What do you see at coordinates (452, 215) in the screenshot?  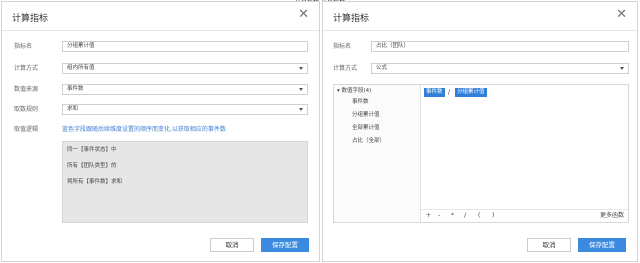 I see `operator-multiply-button: *` at bounding box center [452, 215].